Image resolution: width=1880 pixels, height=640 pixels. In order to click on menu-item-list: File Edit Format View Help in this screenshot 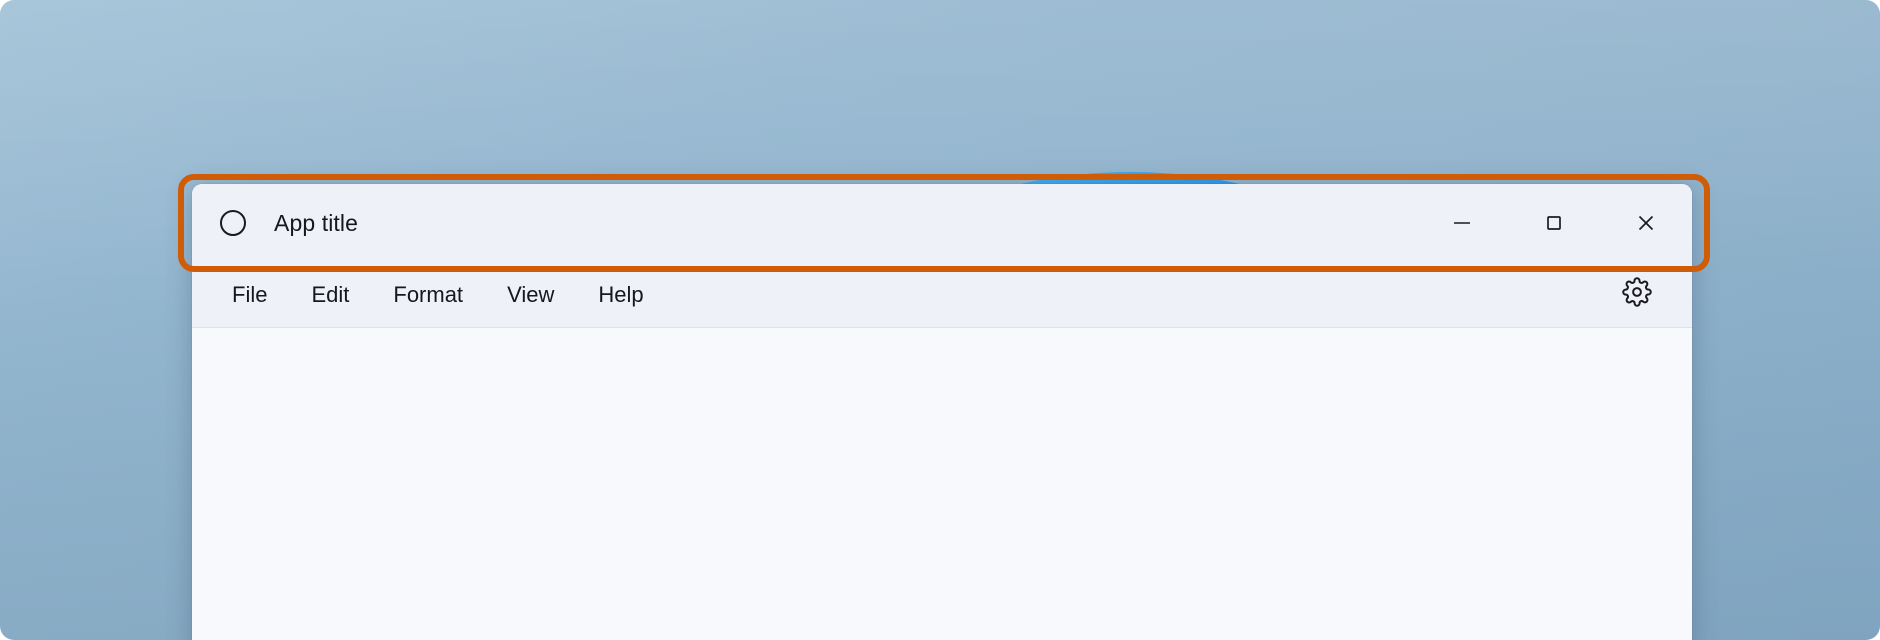, I will do `click(429, 295)`.